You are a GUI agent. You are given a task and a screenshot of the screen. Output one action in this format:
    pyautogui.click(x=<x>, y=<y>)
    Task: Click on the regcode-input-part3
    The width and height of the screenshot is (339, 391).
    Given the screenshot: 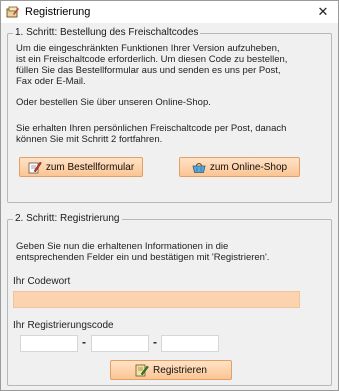 What is the action you would take?
    pyautogui.click(x=190, y=343)
    